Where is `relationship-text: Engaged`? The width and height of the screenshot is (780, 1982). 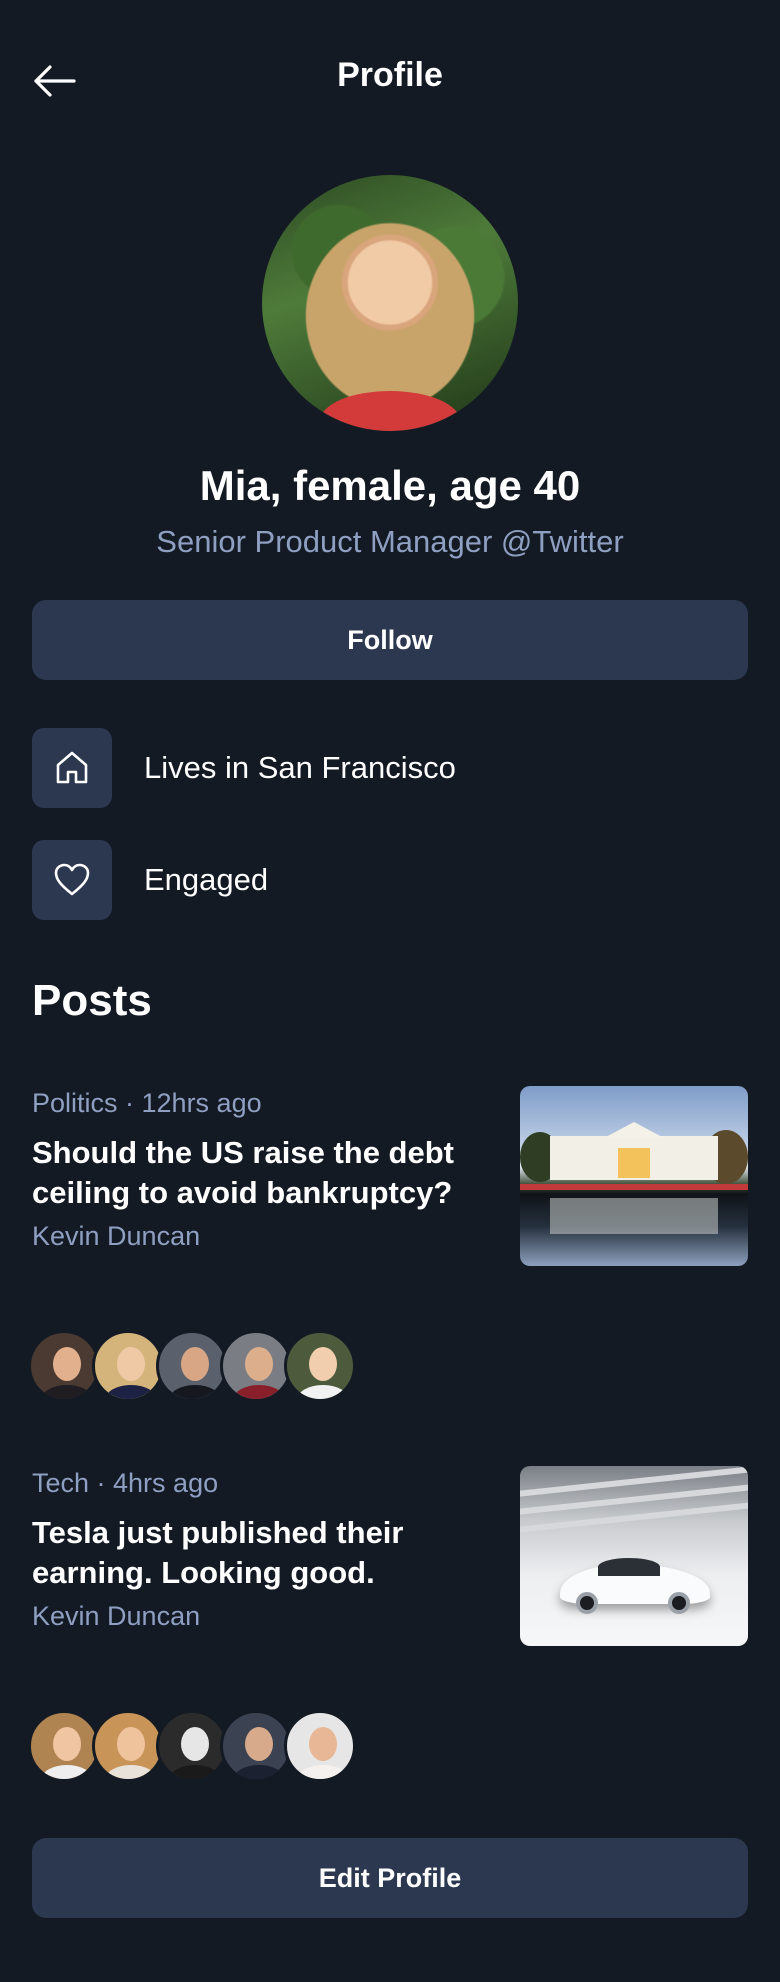
relationship-text: Engaged is located at coordinates (206, 879).